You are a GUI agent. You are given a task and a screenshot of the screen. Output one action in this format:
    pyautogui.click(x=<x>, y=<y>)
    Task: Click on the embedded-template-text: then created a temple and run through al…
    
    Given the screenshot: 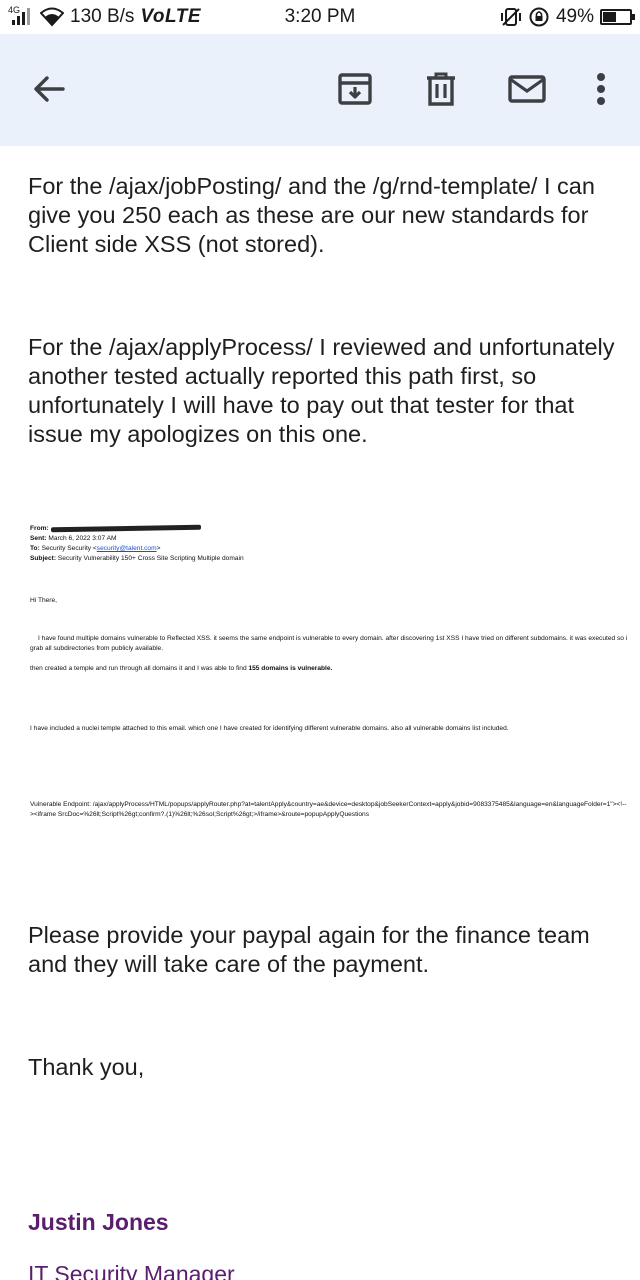 What is the action you would take?
    pyautogui.click(x=330, y=669)
    